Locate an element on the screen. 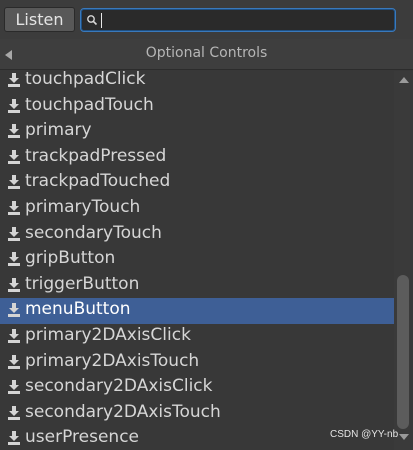 The width and height of the screenshot is (413, 450). list-item-label: userPresence is located at coordinates (82, 437).